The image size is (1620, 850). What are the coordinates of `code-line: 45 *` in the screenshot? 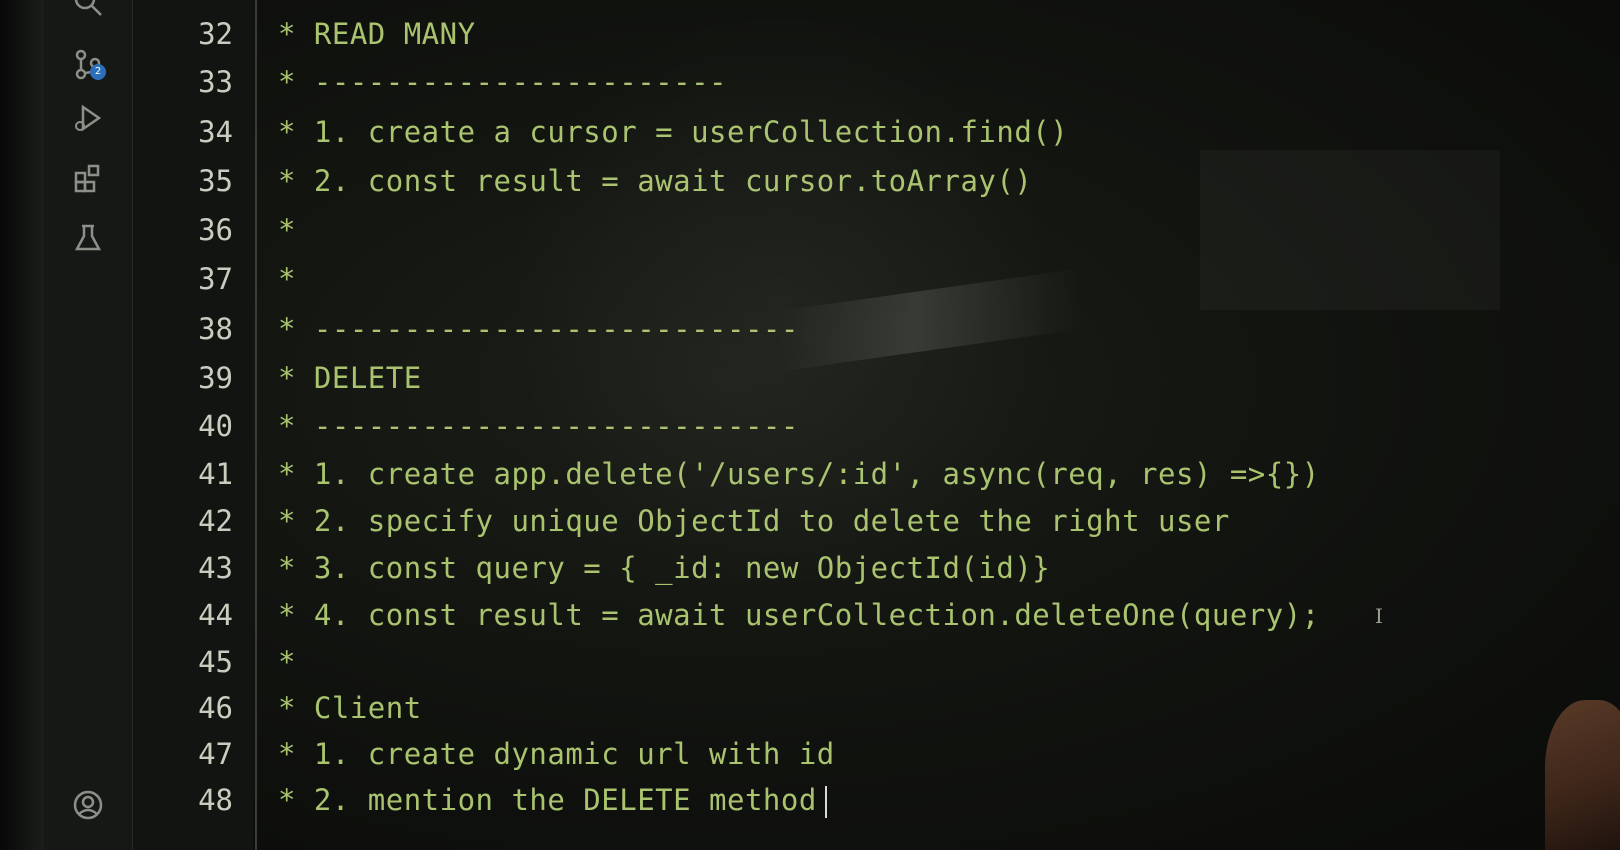 It's located at (873, 662).